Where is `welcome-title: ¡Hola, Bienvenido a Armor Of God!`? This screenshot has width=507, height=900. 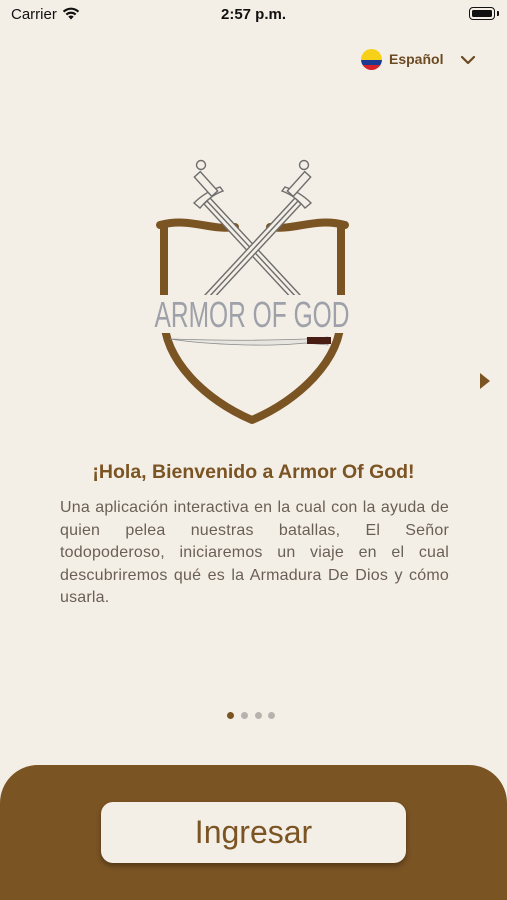 welcome-title: ¡Hola, Bienvenido a Armor Of God! is located at coordinates (253, 472).